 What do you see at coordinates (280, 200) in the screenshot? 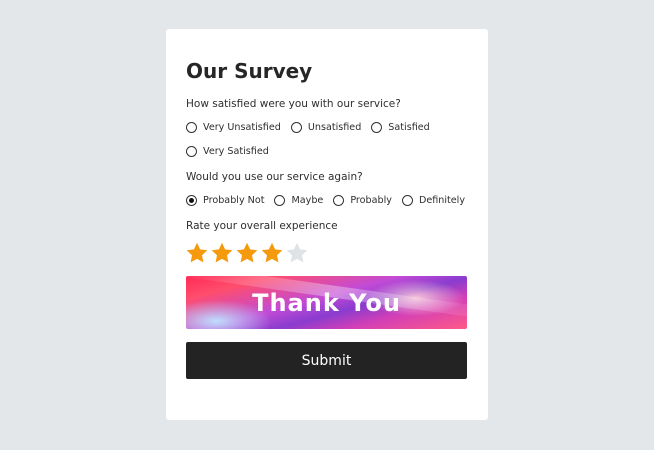
I see `radio-maybe` at bounding box center [280, 200].